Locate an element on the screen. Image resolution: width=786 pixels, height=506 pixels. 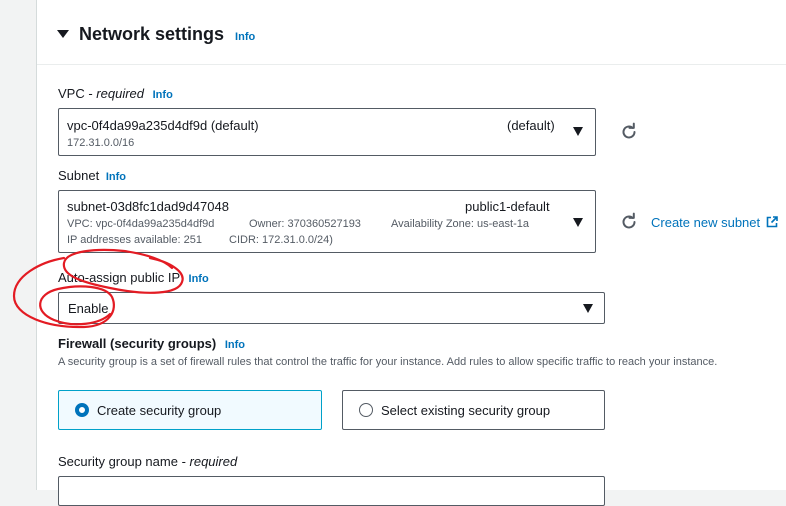
subnet-label-text: Subnet is located at coordinates (79, 175).